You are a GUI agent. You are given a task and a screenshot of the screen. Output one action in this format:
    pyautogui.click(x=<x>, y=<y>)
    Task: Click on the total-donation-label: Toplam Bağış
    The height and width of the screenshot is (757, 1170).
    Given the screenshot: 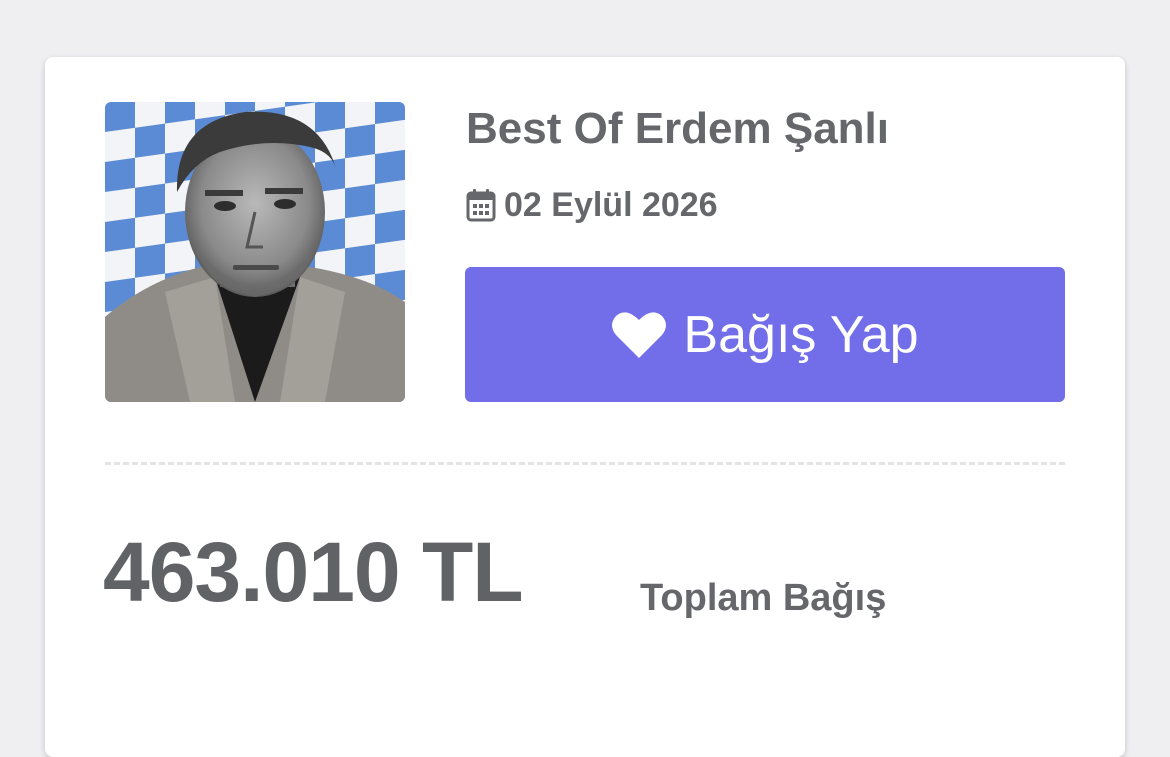 What is the action you would take?
    pyautogui.click(x=763, y=598)
    